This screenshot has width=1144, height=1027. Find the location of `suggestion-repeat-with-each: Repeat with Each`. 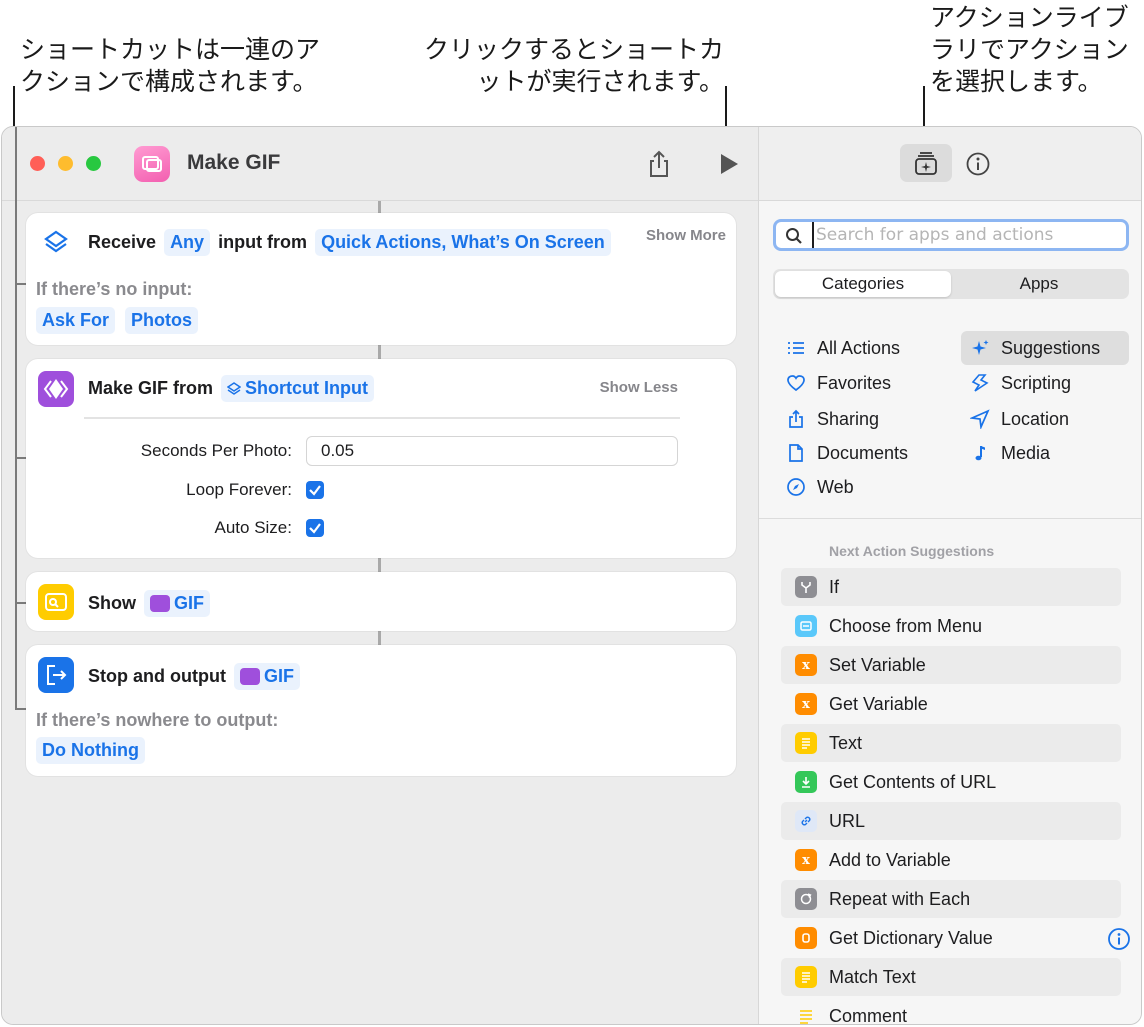

suggestion-repeat-with-each: Repeat with Each is located at coordinates (951, 899).